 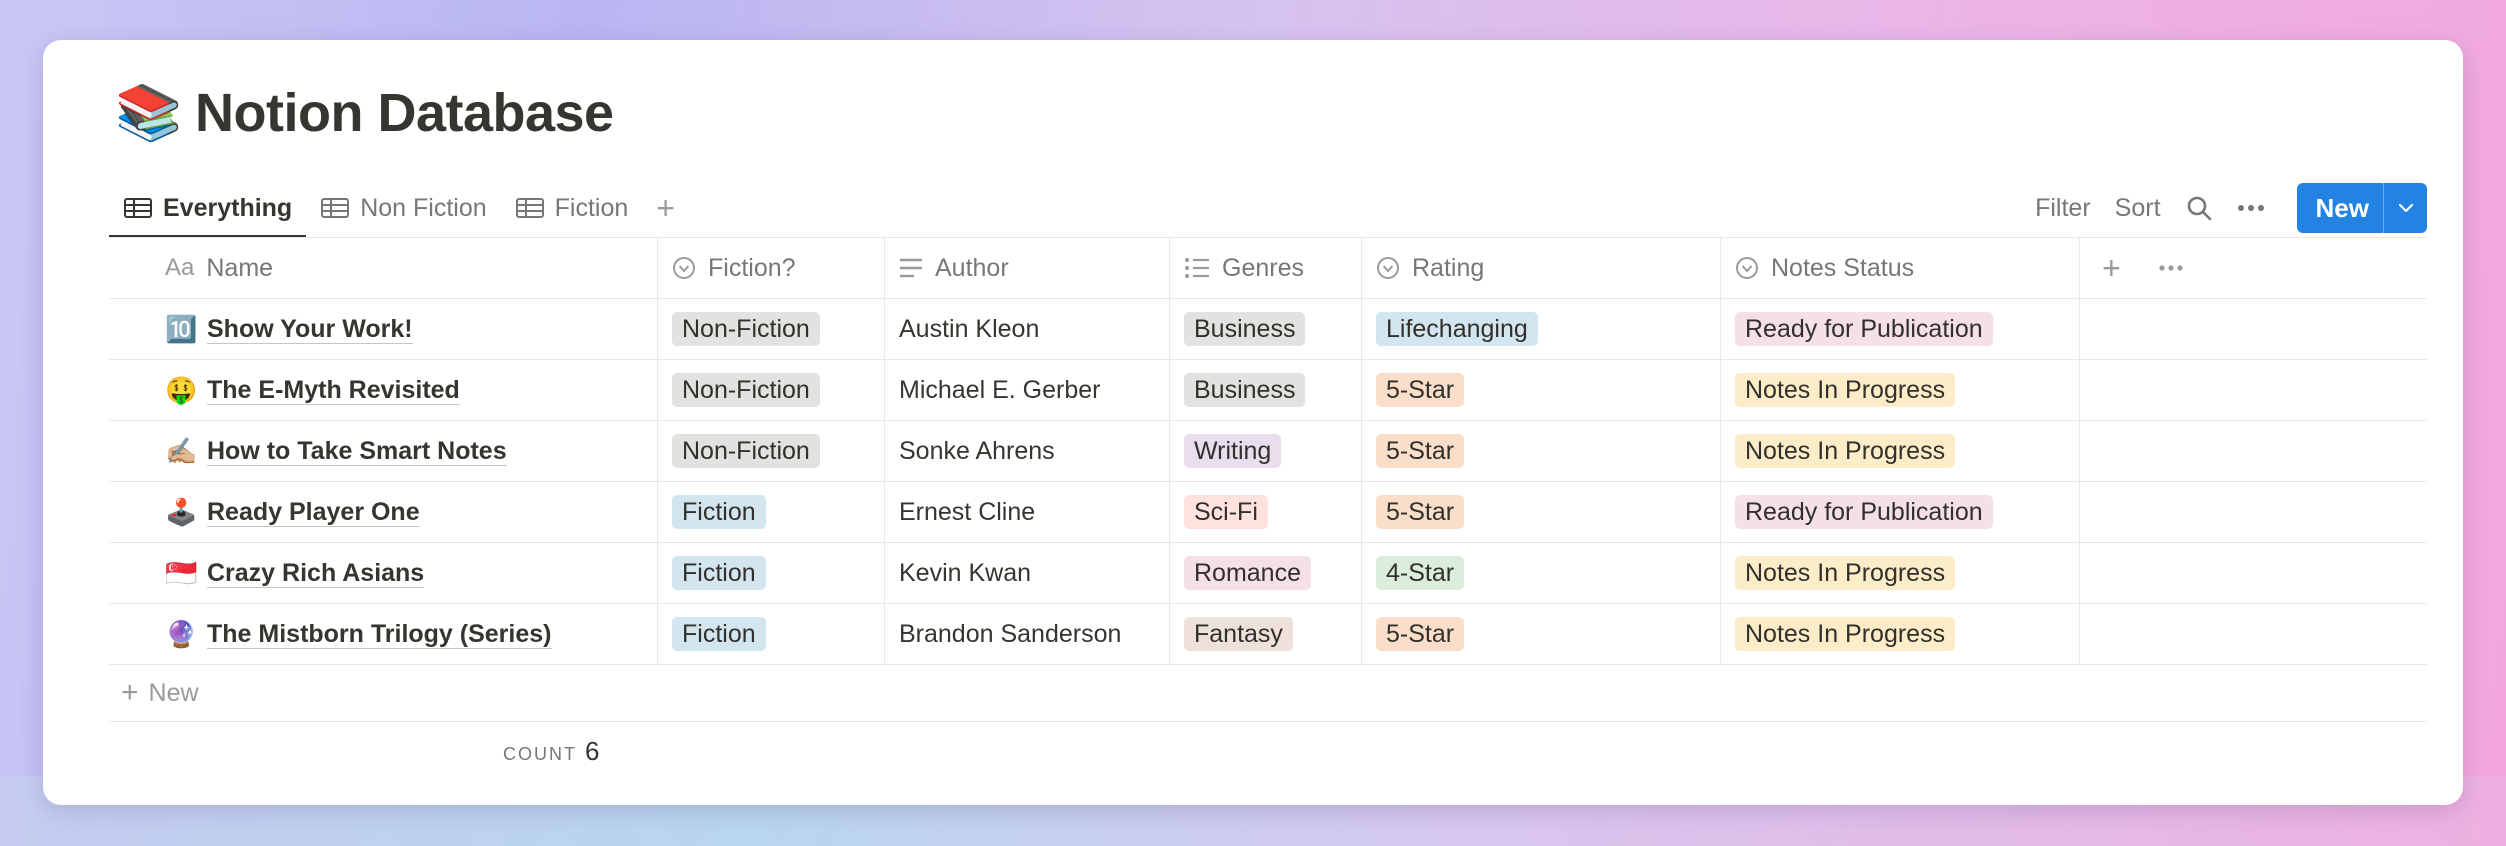 What do you see at coordinates (1864, 512) in the screenshot?
I see `tag: Ready for Publication` at bounding box center [1864, 512].